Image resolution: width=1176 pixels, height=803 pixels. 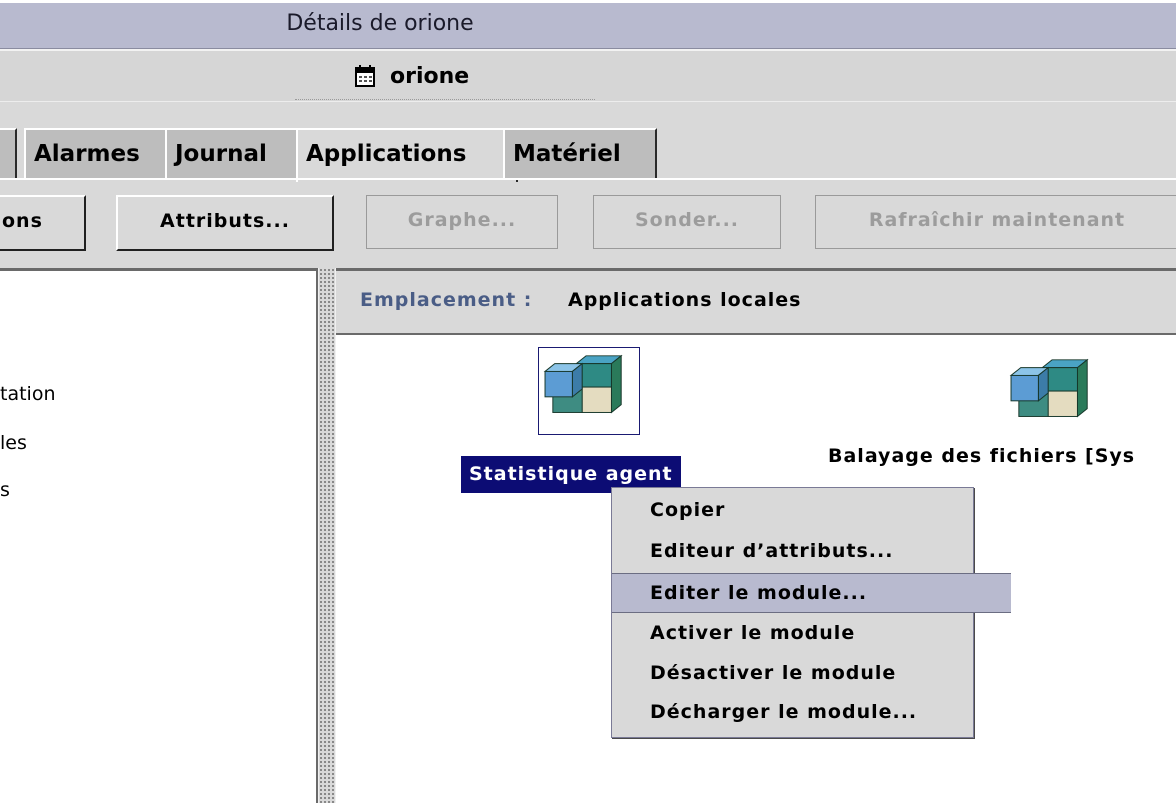 What do you see at coordinates (365, 76) in the screenshot?
I see `calendar-icon` at bounding box center [365, 76].